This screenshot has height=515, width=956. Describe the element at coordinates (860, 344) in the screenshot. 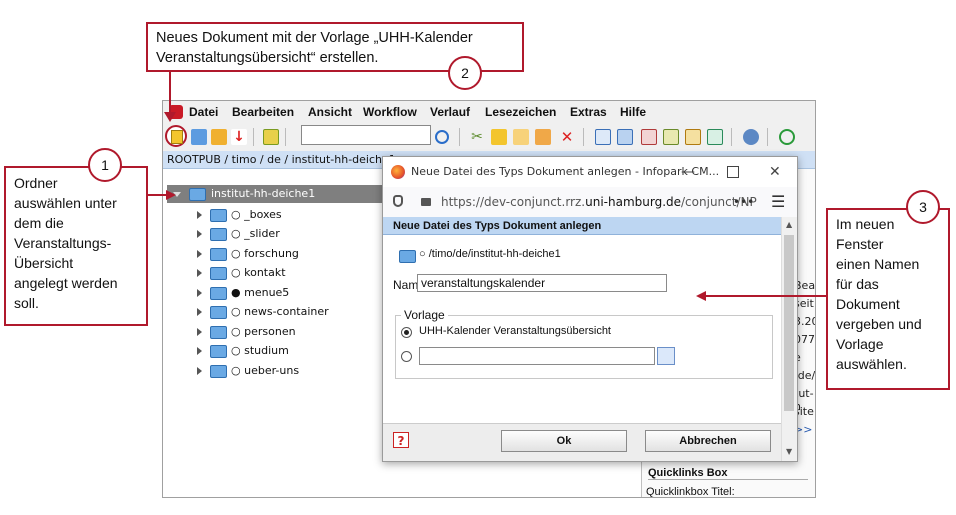

I see `callout-3-line-text: Vorlage` at that location.